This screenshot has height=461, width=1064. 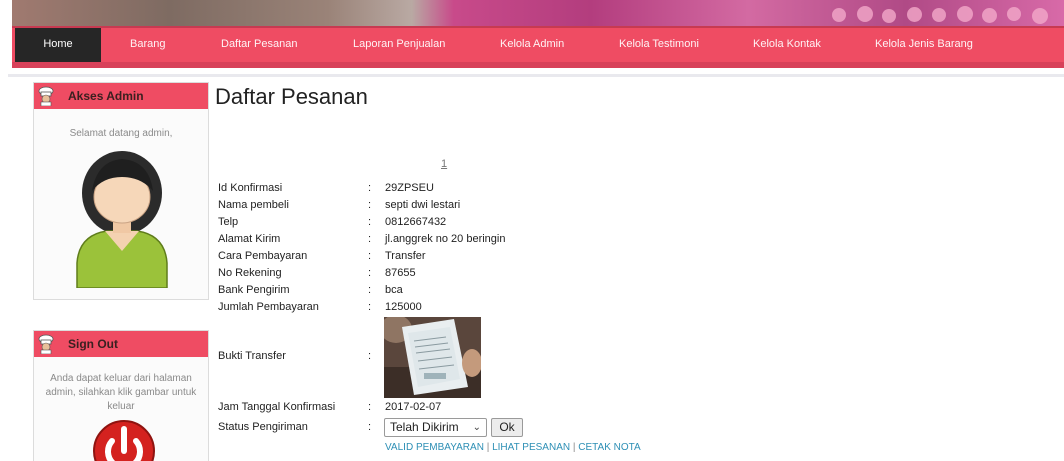 What do you see at coordinates (416, 222) in the screenshot?
I see `field-value: 0812667432` at bounding box center [416, 222].